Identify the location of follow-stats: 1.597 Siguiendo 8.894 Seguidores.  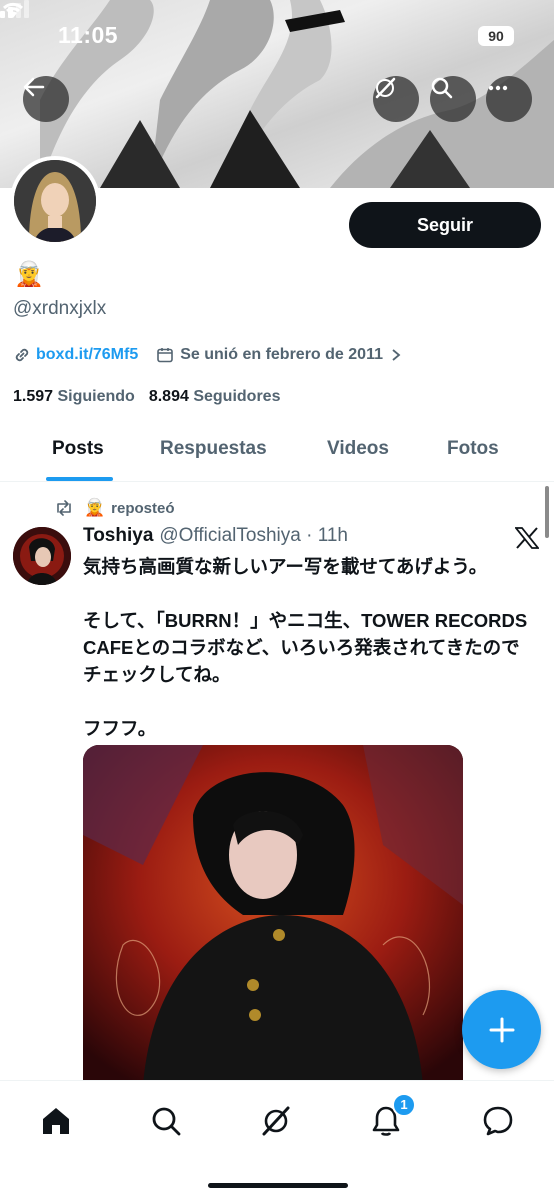
(146, 397).